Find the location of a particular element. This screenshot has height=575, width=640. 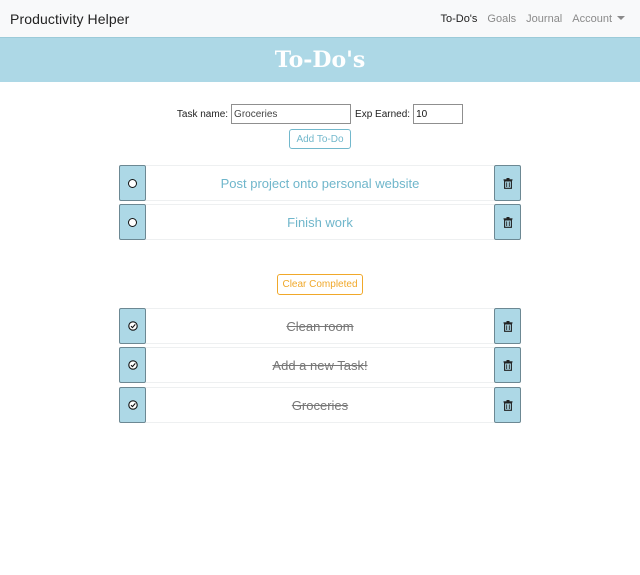

todo-item: Finish work is located at coordinates (320, 222).